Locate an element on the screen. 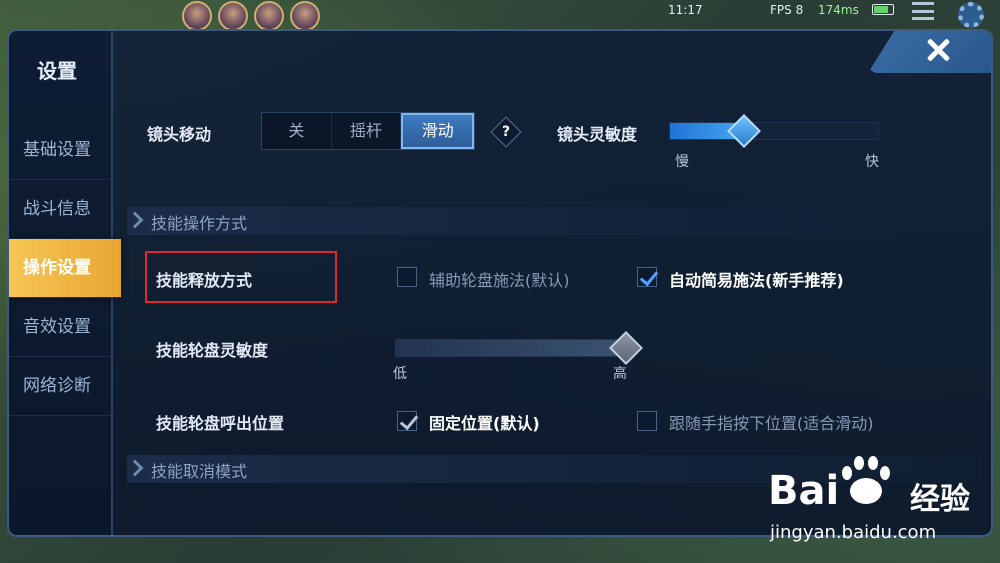 The image size is (1000, 563). slider-min-label: 慢 is located at coordinates (682, 162).